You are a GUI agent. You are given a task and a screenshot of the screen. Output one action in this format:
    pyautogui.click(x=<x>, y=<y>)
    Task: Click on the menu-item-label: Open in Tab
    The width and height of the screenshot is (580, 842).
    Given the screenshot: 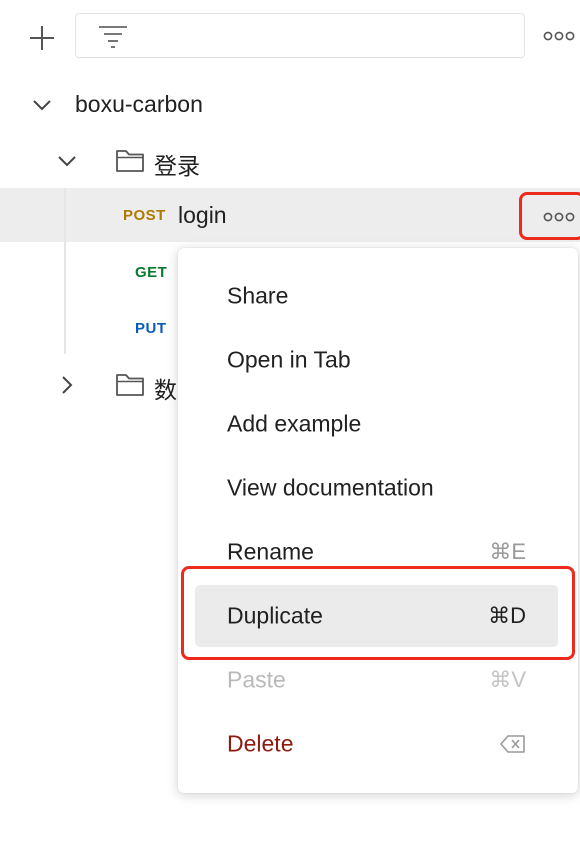 What is the action you would take?
    pyautogui.click(x=289, y=359)
    